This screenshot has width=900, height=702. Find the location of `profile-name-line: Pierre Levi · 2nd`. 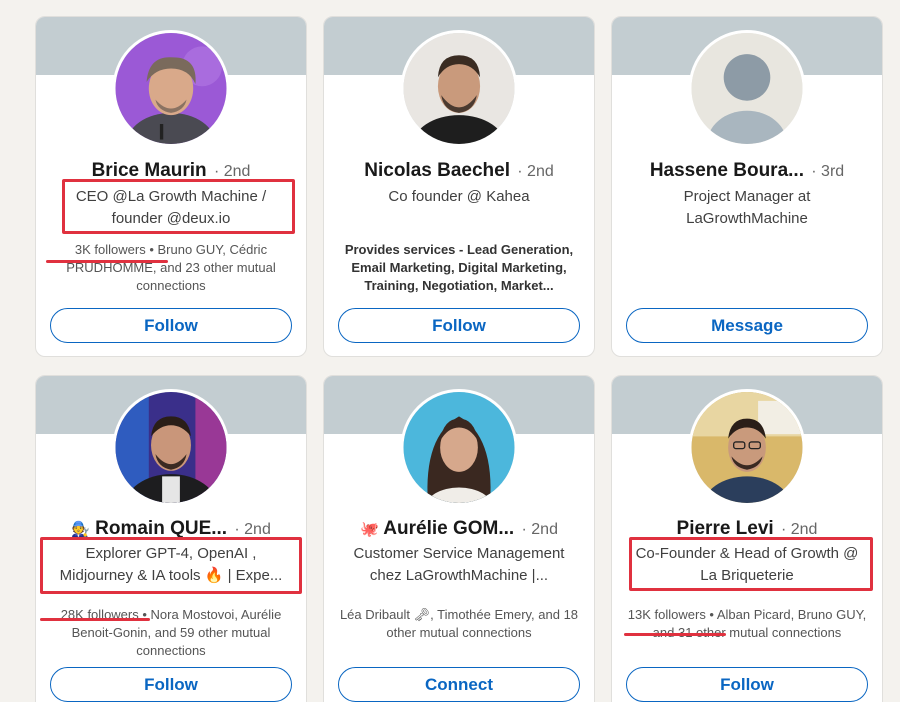

profile-name-line: Pierre Levi · 2nd is located at coordinates (747, 529).